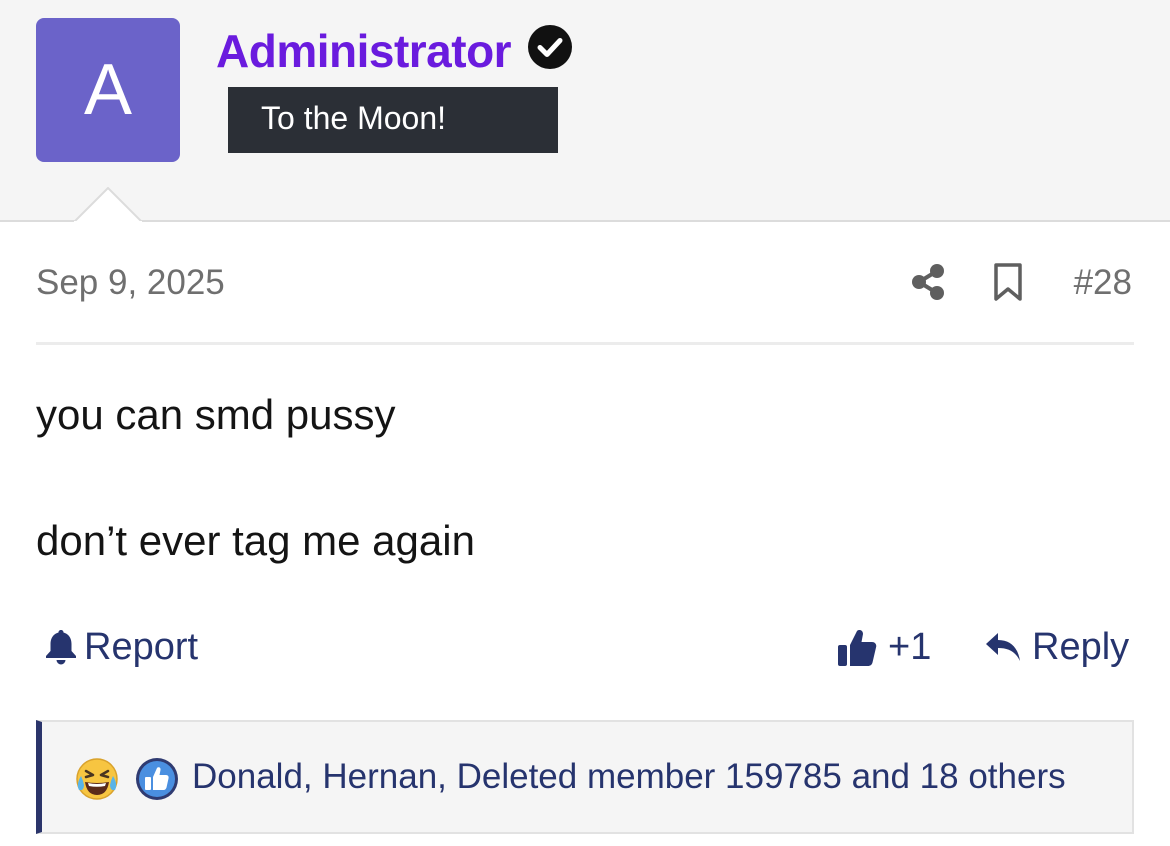 The width and height of the screenshot is (1170, 846). What do you see at coordinates (61, 647) in the screenshot?
I see `bell-icon` at bounding box center [61, 647].